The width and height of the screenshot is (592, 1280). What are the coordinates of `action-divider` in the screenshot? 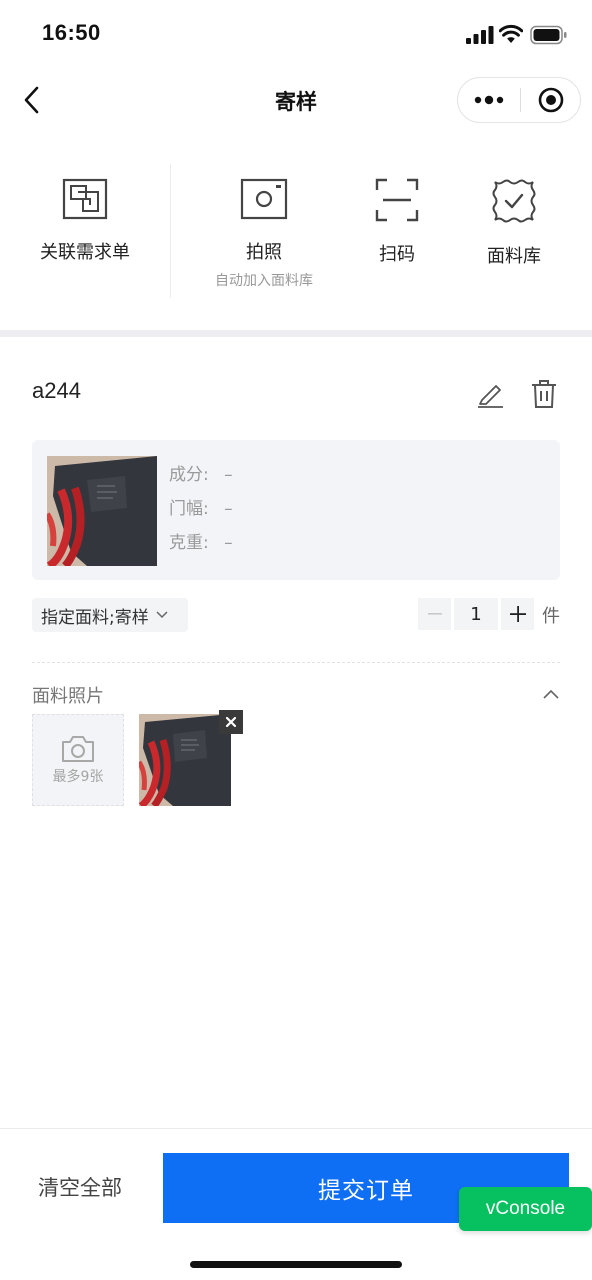 It's located at (170, 231).